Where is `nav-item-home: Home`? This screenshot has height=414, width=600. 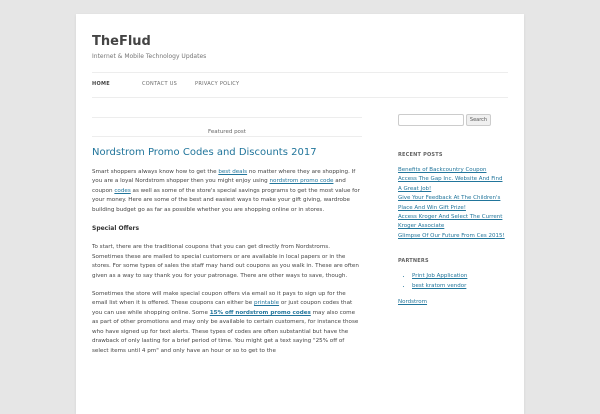 nav-item-home: Home is located at coordinates (101, 84).